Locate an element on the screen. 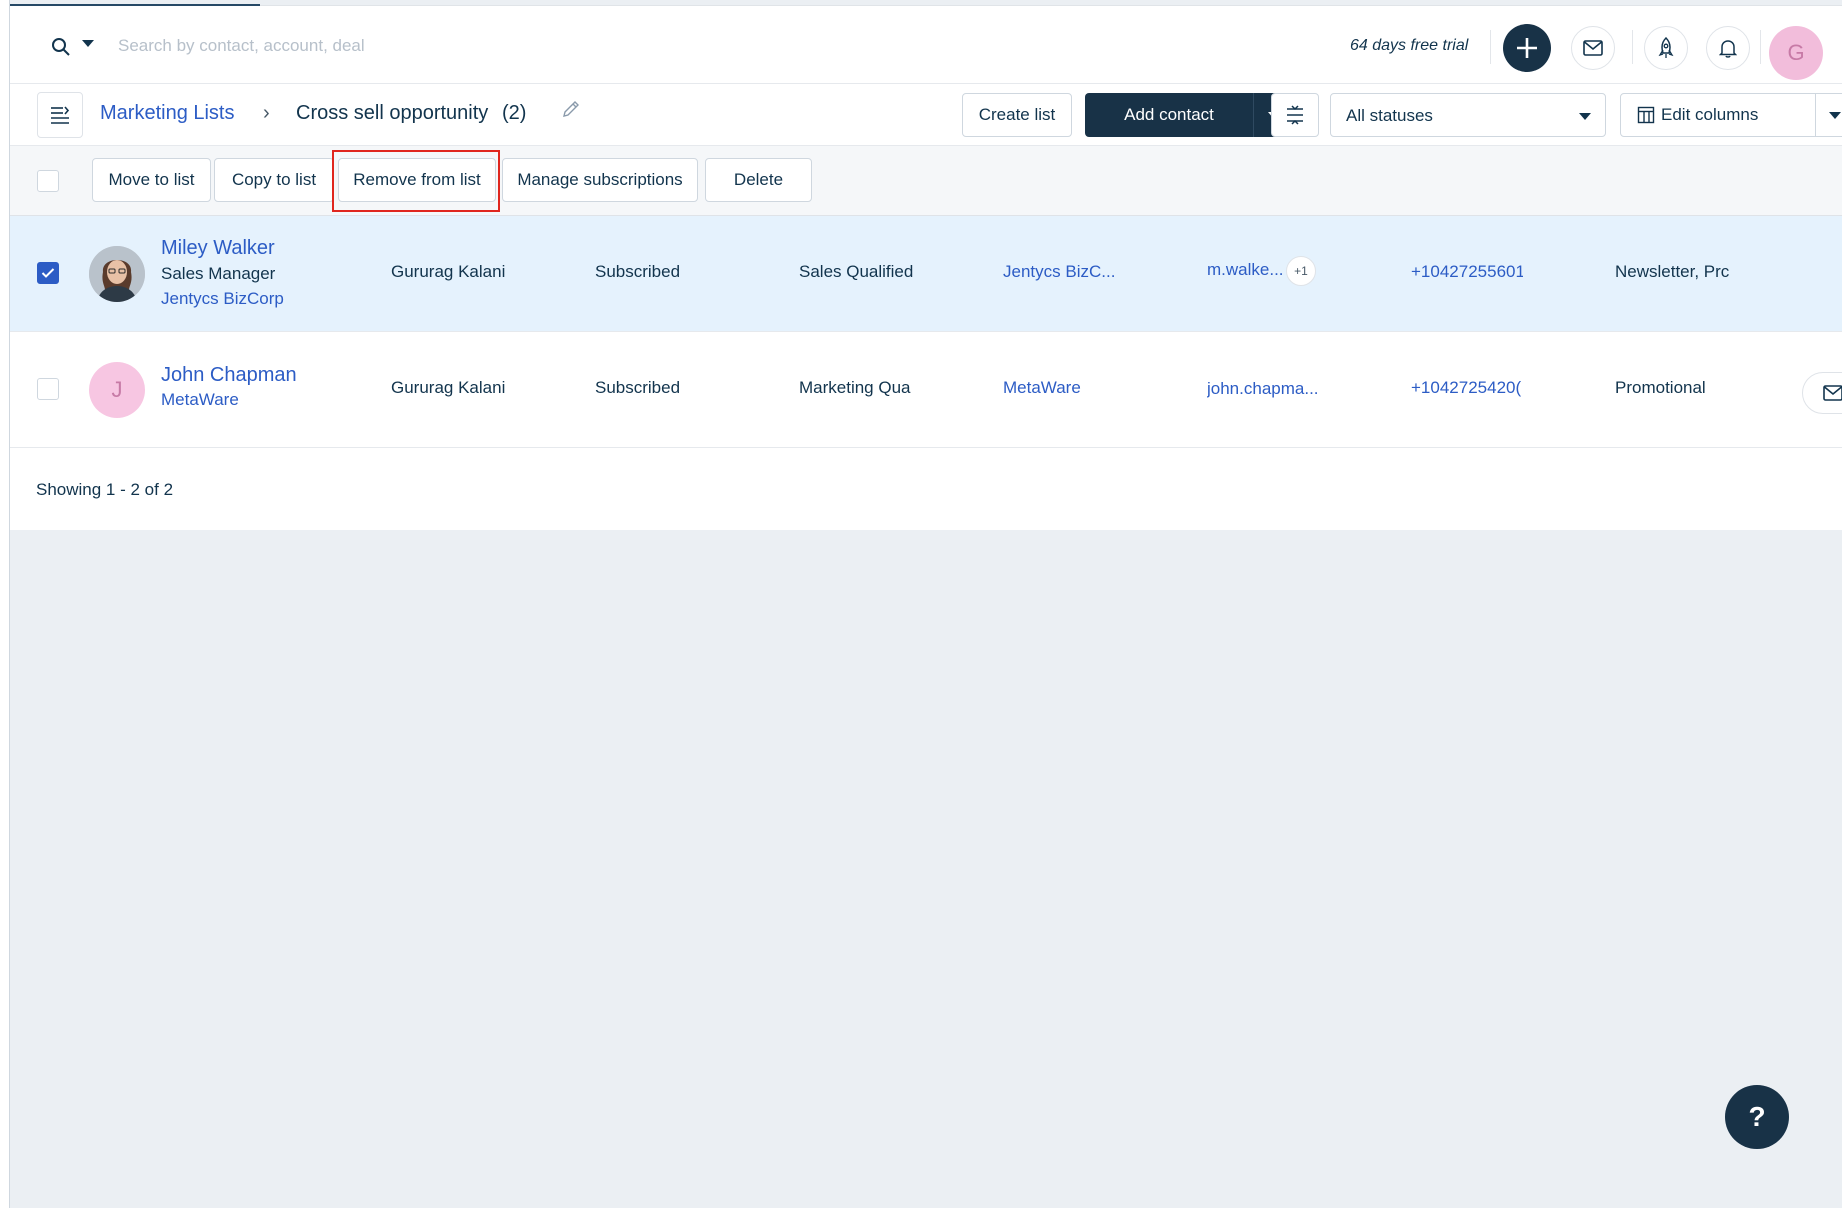 This screenshot has height=1208, width=1842. breadcrumb-chevron-right-icon: › is located at coordinates (266, 113).